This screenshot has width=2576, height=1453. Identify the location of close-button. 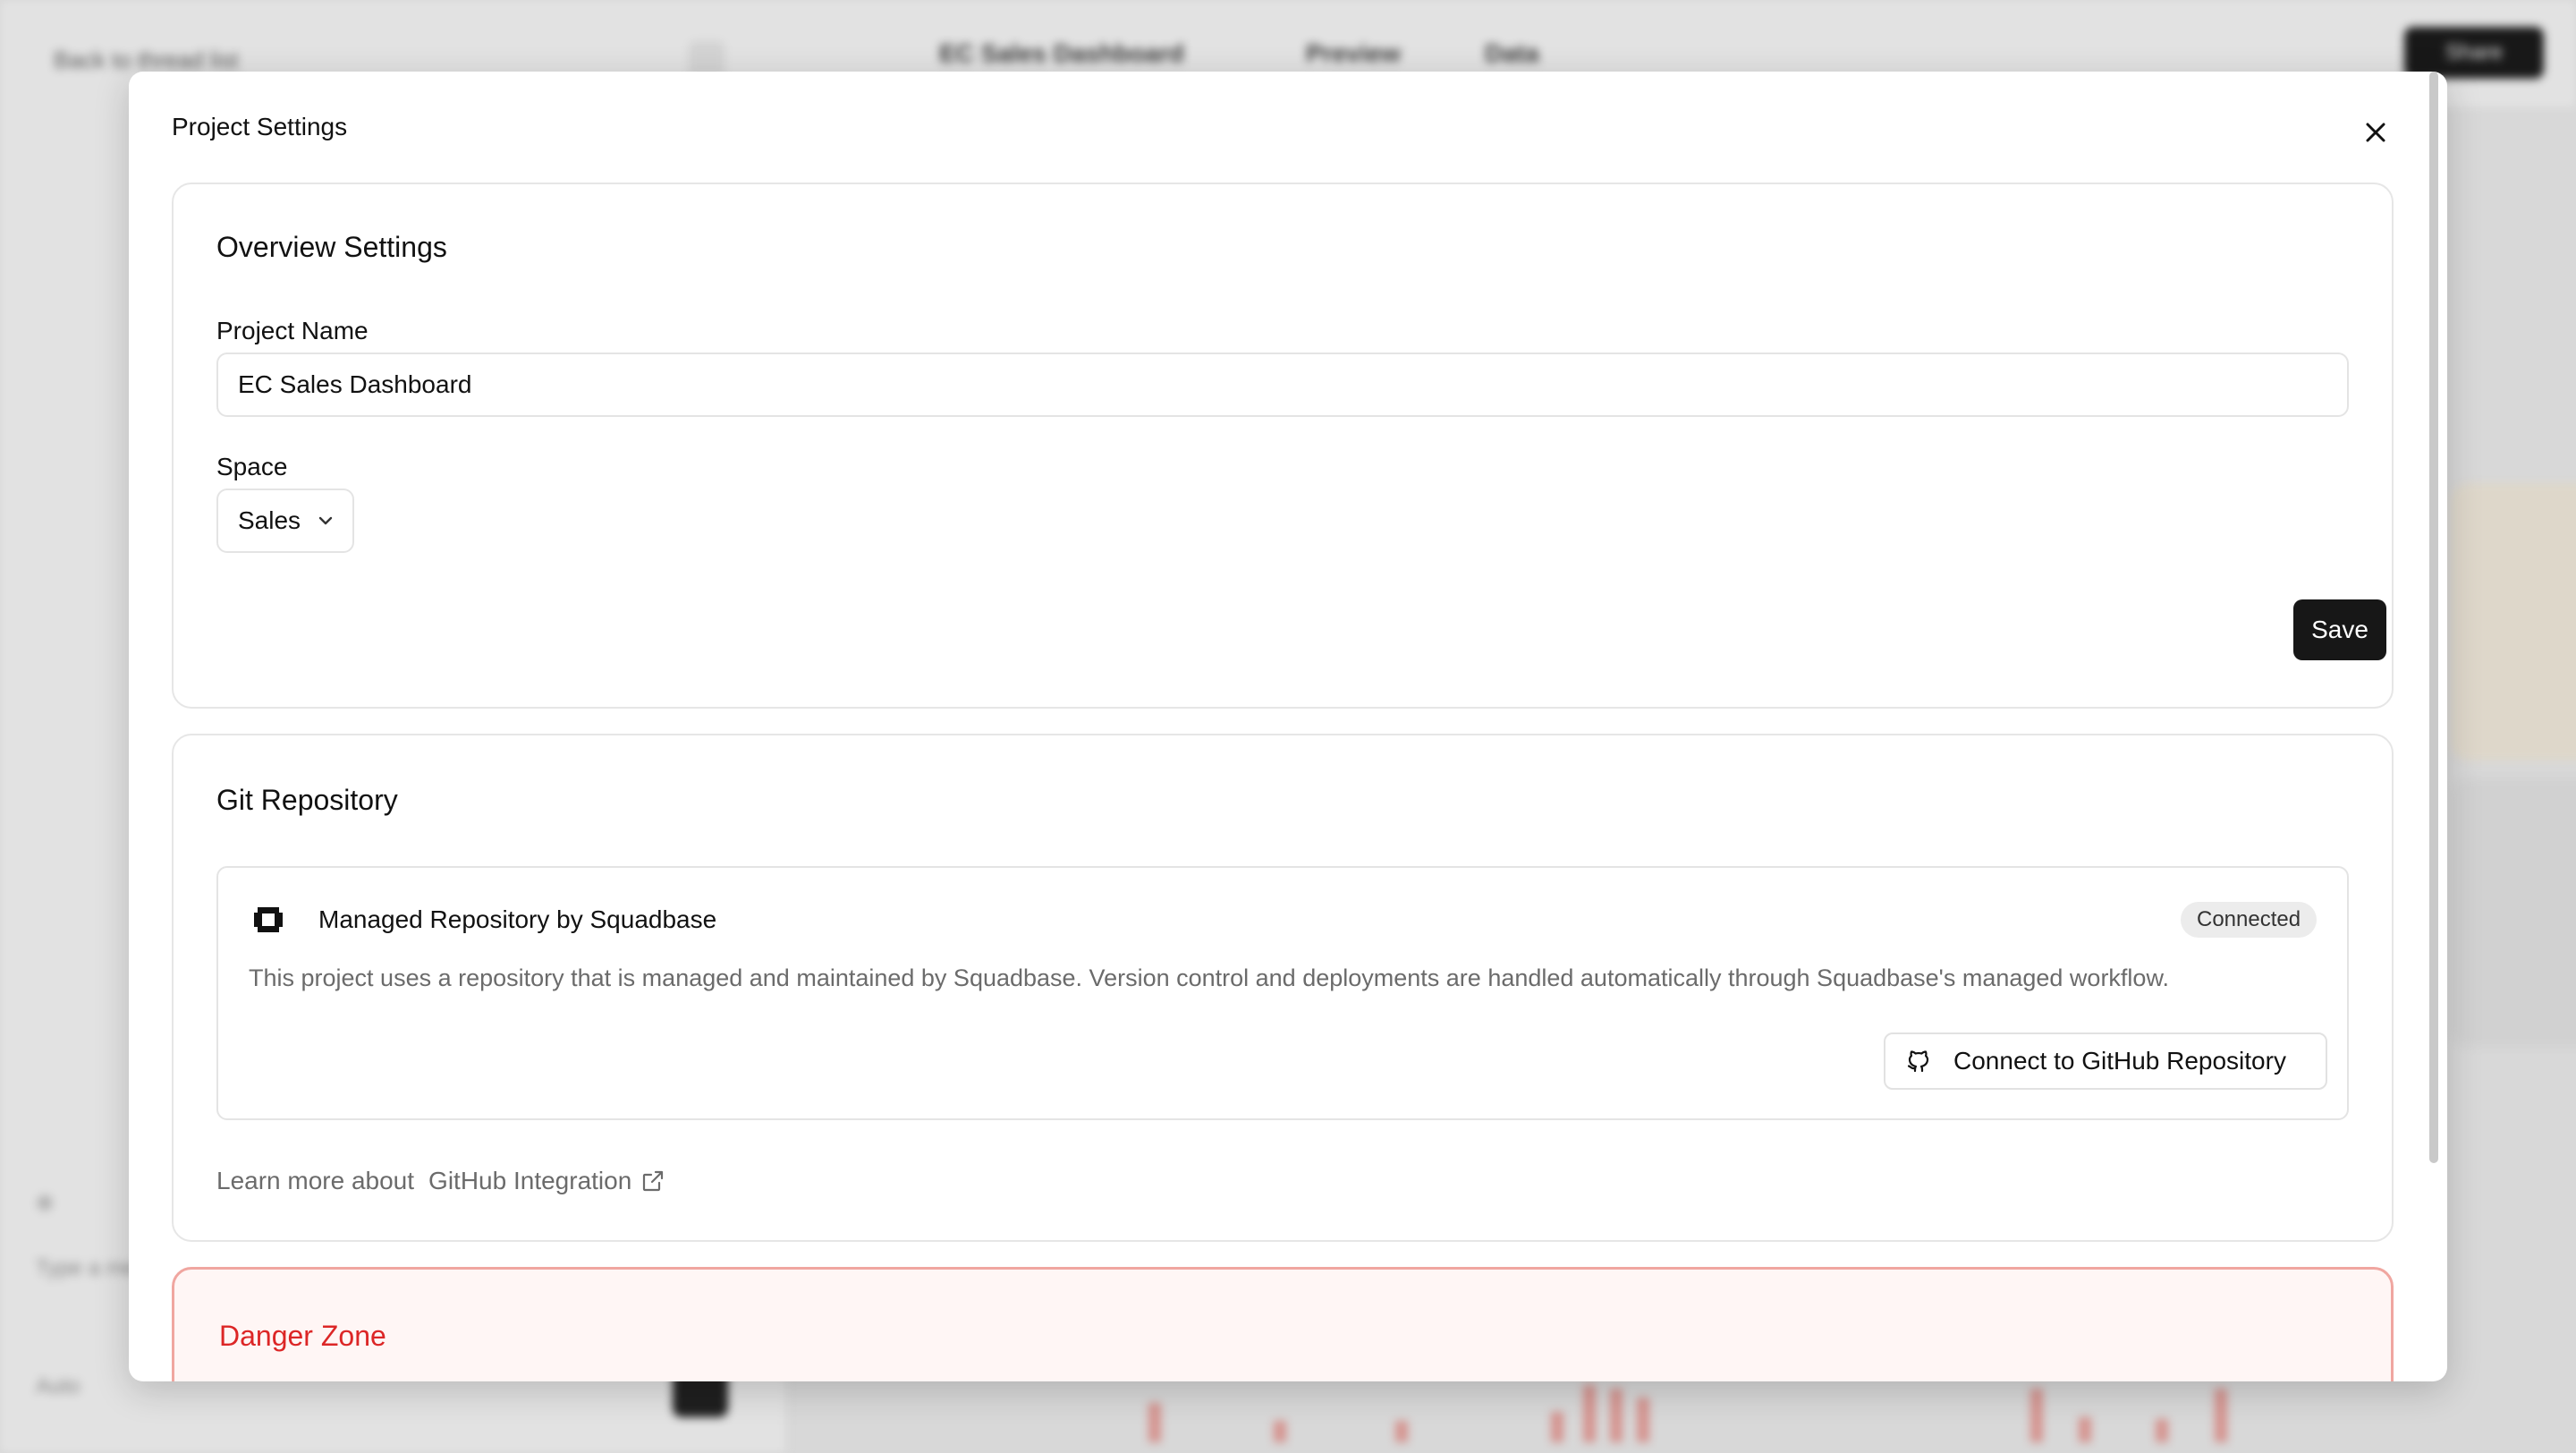
(2375, 132).